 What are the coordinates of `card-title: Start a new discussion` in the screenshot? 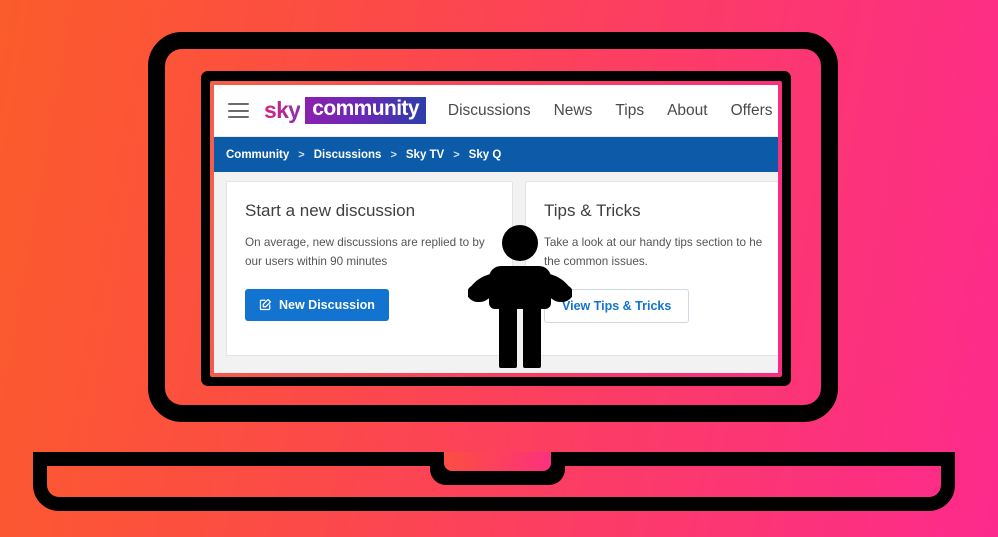 It's located at (330, 210).